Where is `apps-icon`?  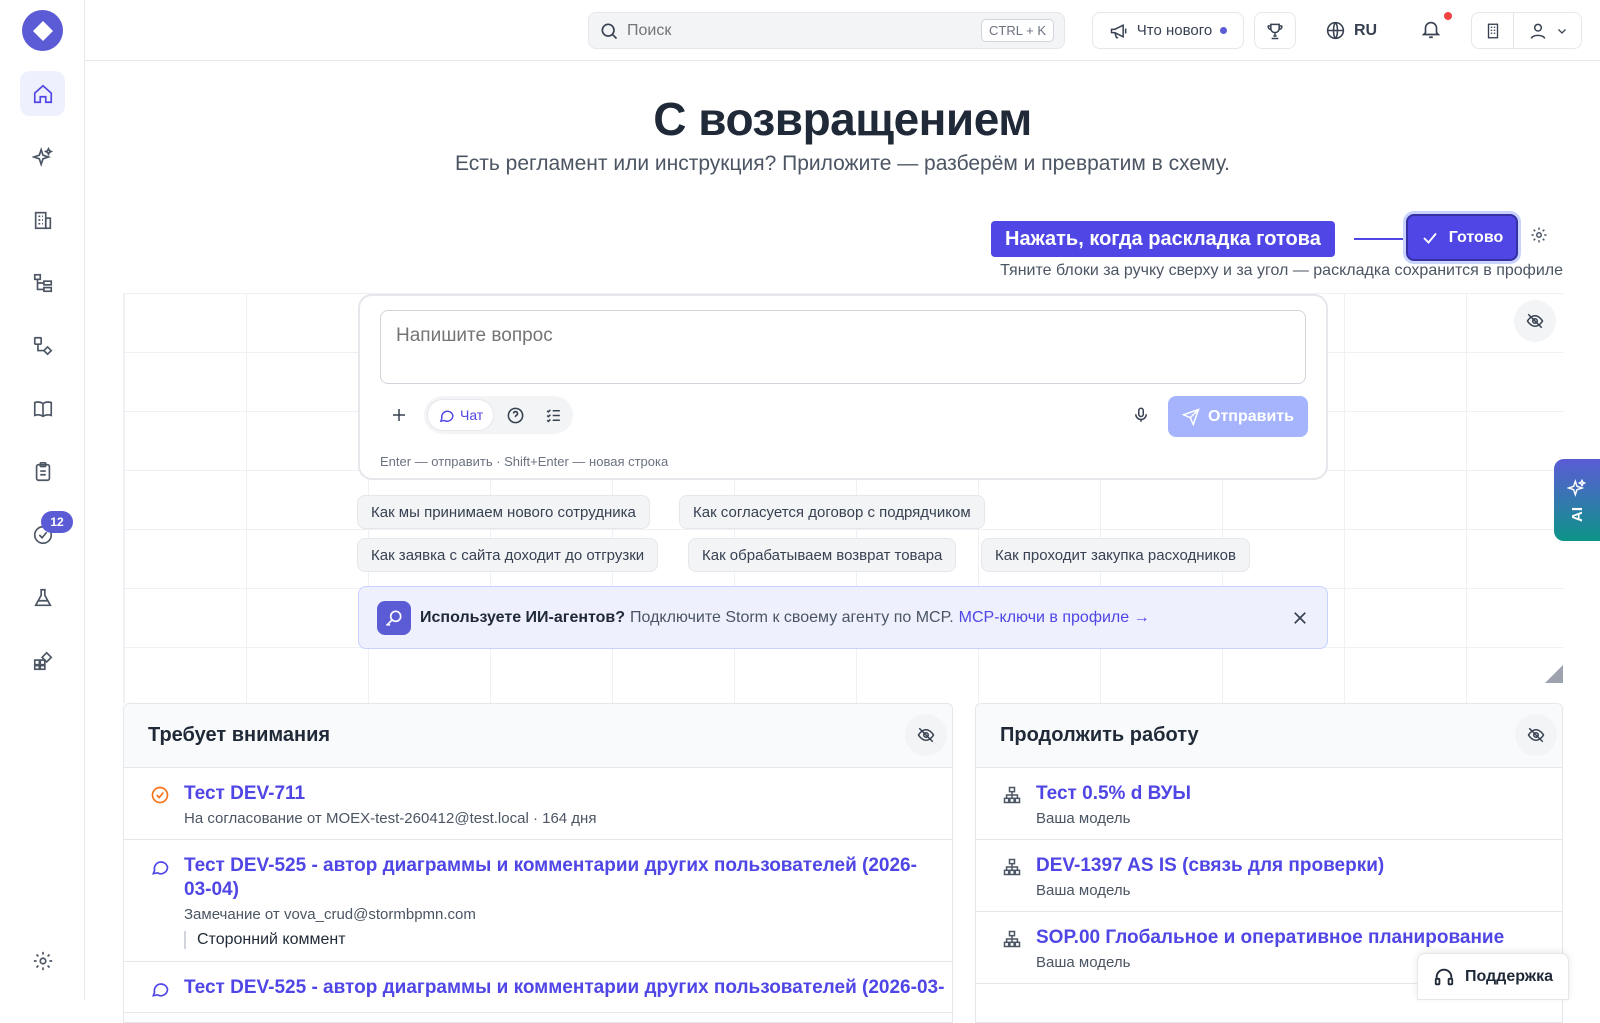
apps-icon is located at coordinates (42, 660).